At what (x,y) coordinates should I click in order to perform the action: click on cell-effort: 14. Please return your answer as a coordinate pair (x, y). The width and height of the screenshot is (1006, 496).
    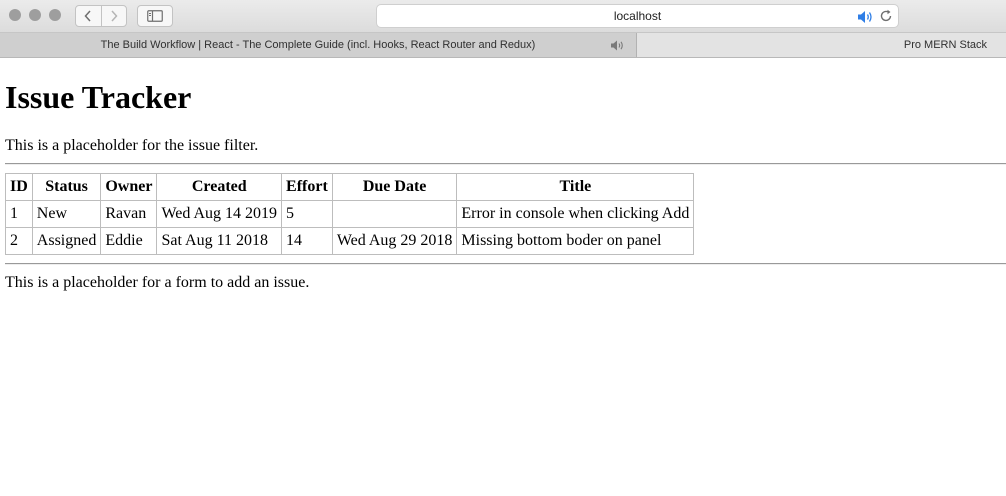
    Looking at the image, I should click on (307, 241).